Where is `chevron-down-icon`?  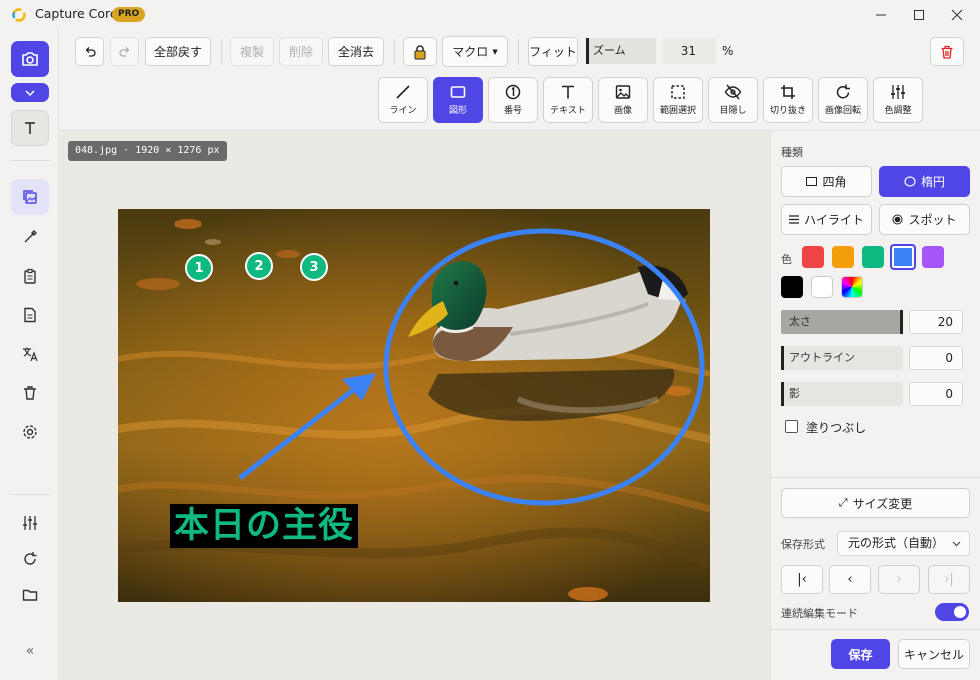 chevron-down-icon is located at coordinates (956, 544).